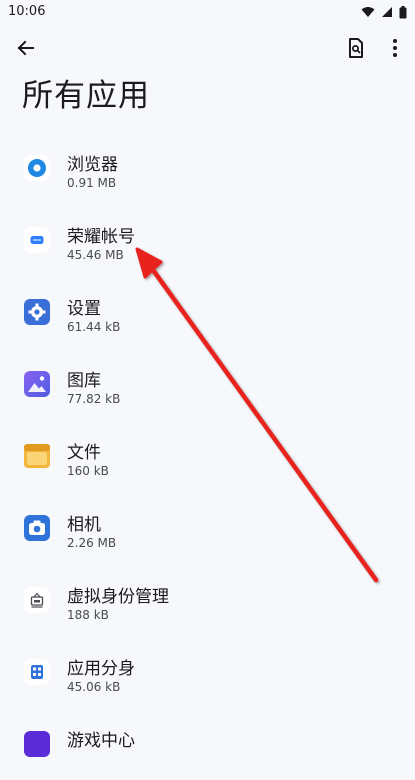 This screenshot has width=415, height=780. What do you see at coordinates (37, 600) in the screenshot?
I see `virtual-identity-icon` at bounding box center [37, 600].